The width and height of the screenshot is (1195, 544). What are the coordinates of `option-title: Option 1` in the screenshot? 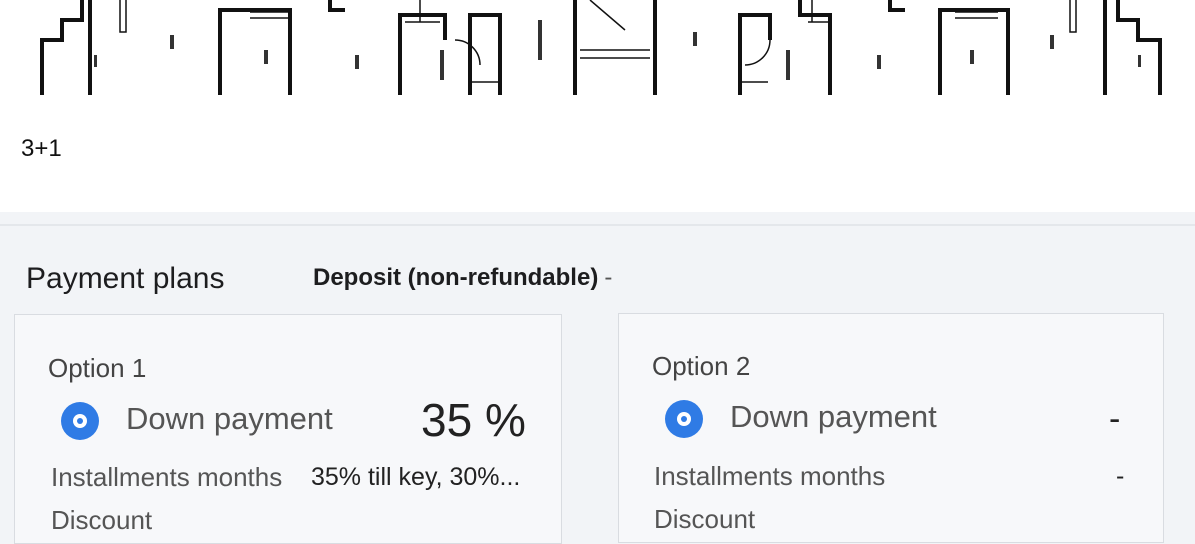 It's located at (97, 368).